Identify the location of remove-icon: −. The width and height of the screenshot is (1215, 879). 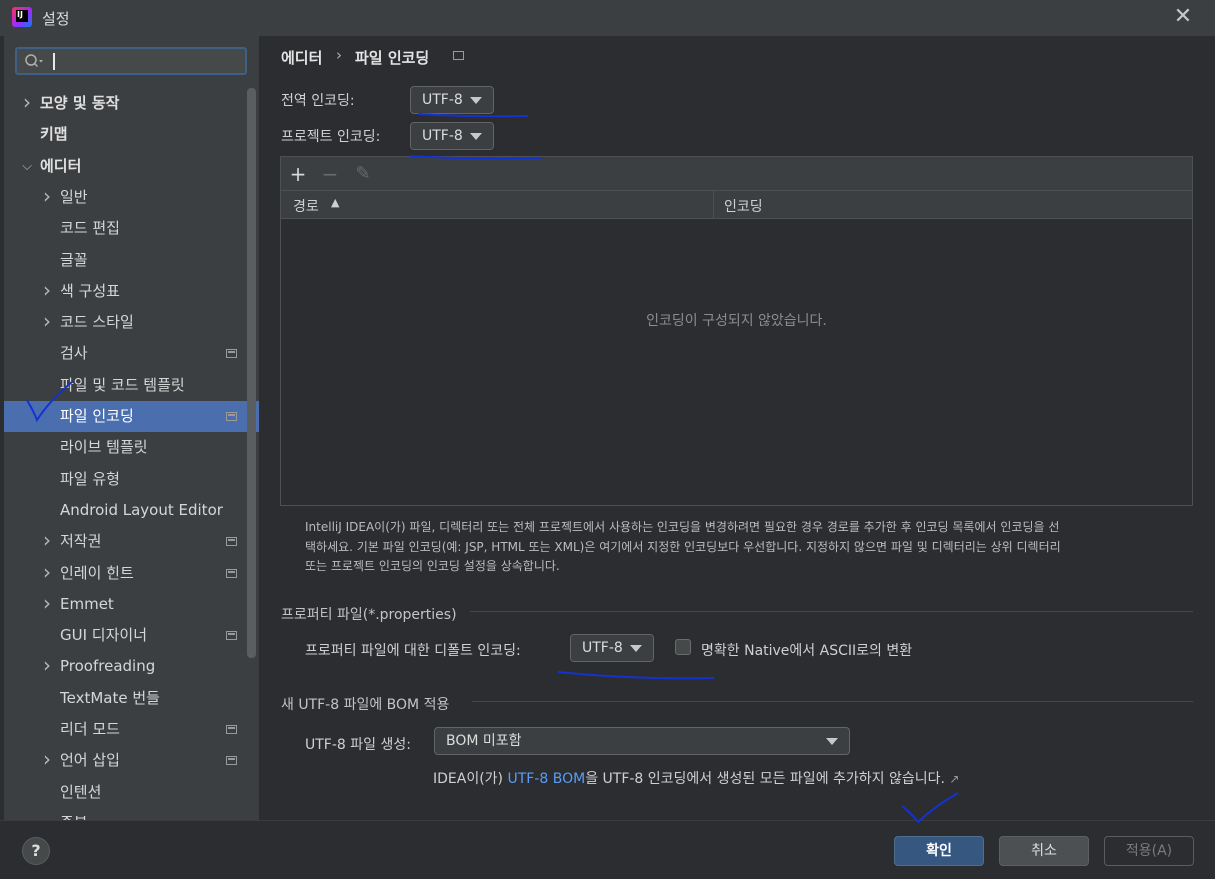
(330, 174).